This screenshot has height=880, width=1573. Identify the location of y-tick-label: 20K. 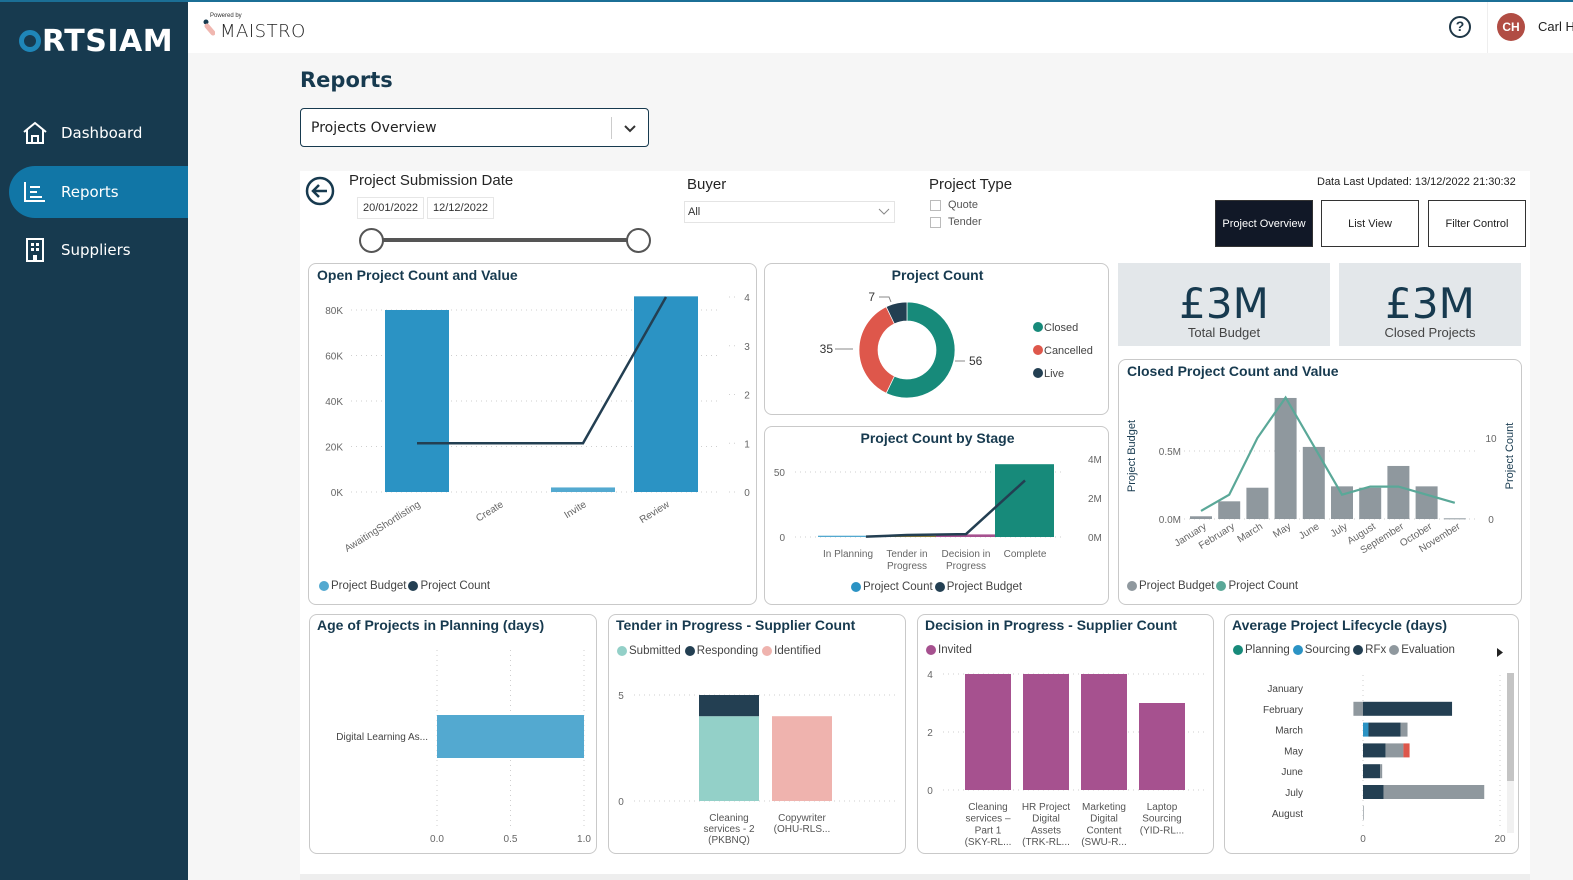
(334, 448).